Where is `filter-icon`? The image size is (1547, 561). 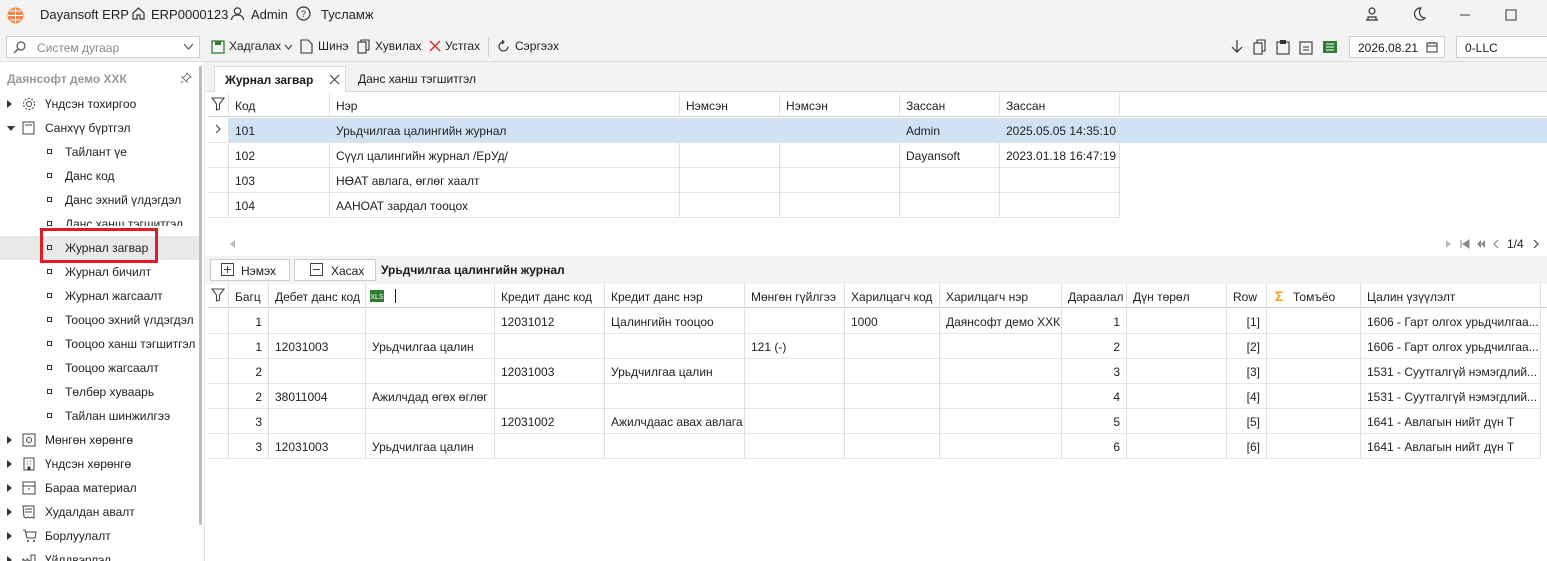 filter-icon is located at coordinates (218, 105).